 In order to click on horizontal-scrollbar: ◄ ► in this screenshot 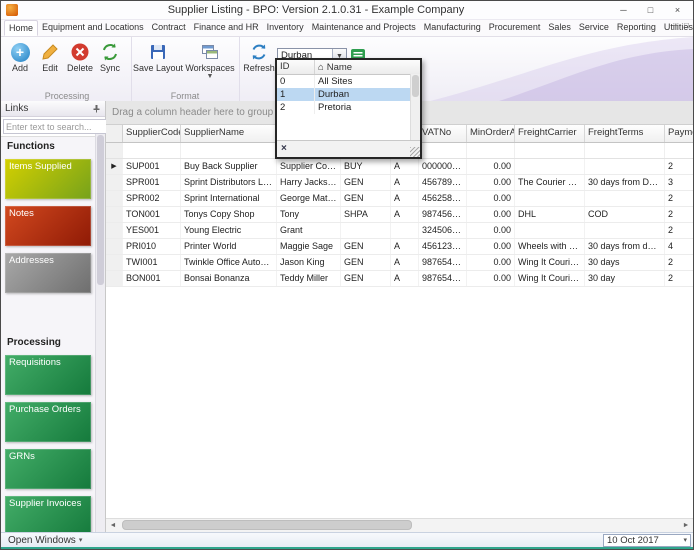, I will do `click(399, 525)`.